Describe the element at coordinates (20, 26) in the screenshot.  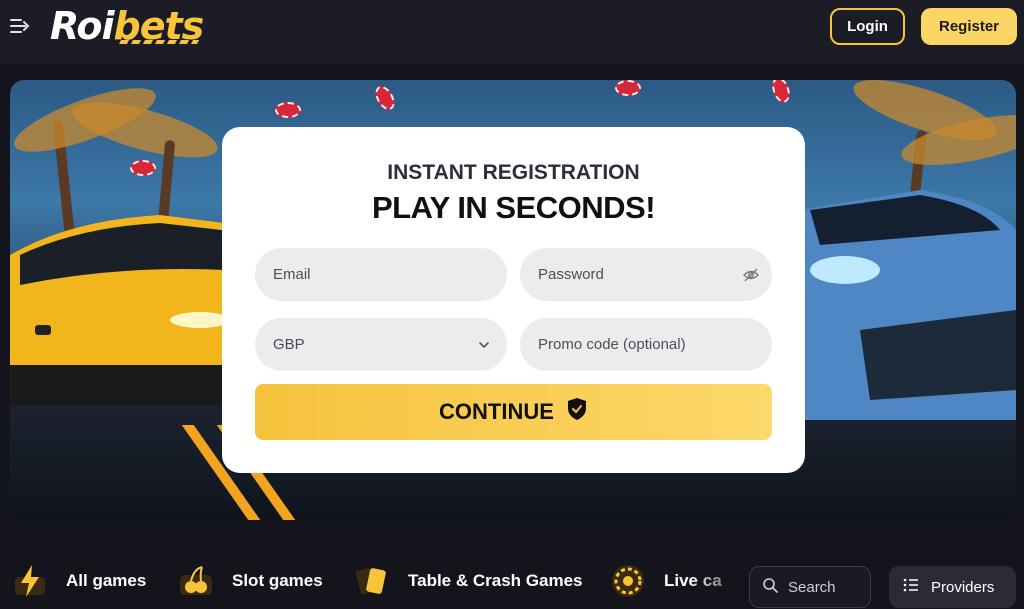
I see `menu-toggle-icon` at that location.